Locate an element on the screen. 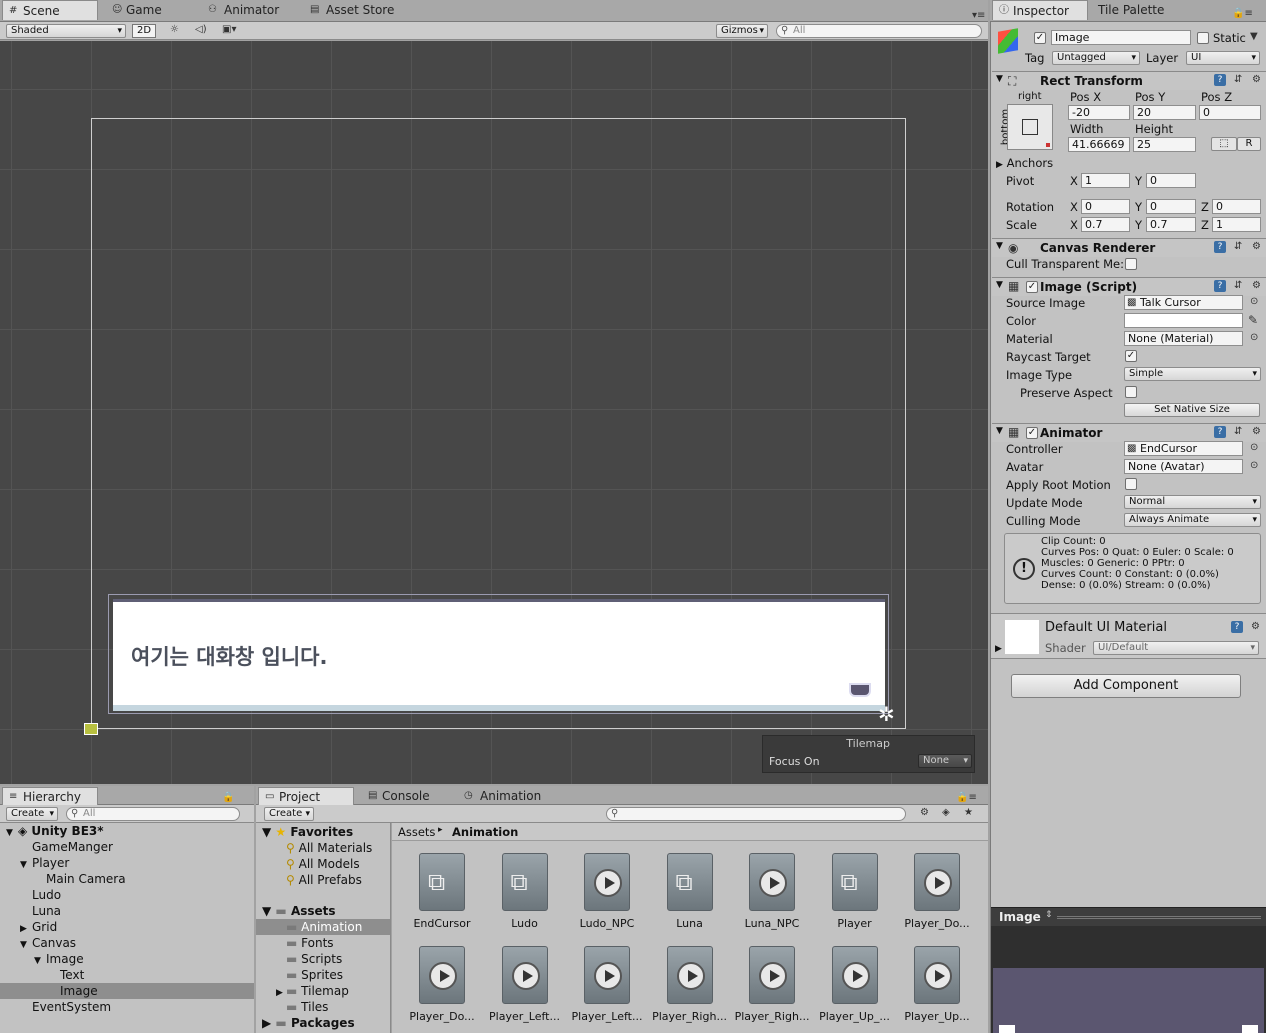  source-image-field: ▩ Talk Cursor is located at coordinates (1183, 302).